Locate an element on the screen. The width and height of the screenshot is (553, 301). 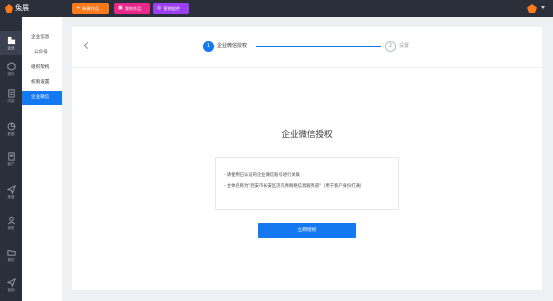
page-title: 企业微信授权 is located at coordinates (307, 135).